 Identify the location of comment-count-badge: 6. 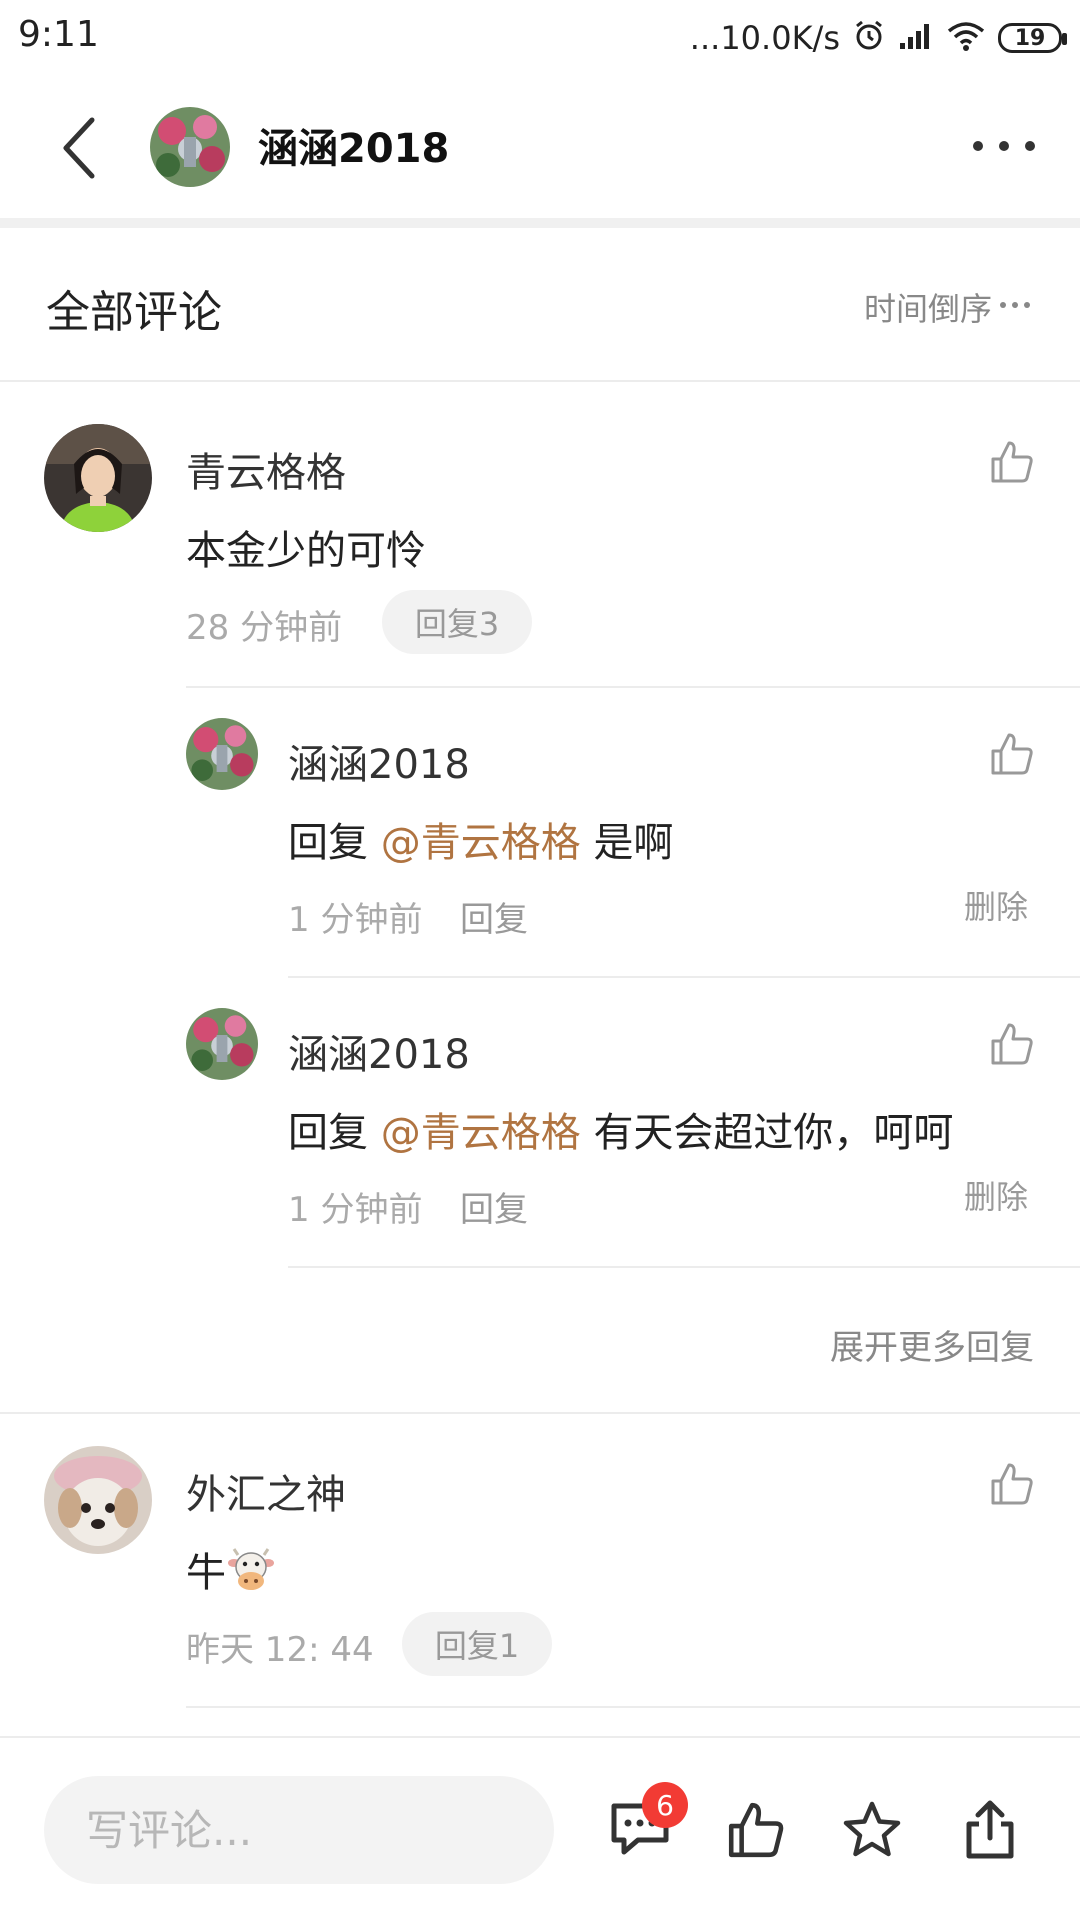
(665, 1805).